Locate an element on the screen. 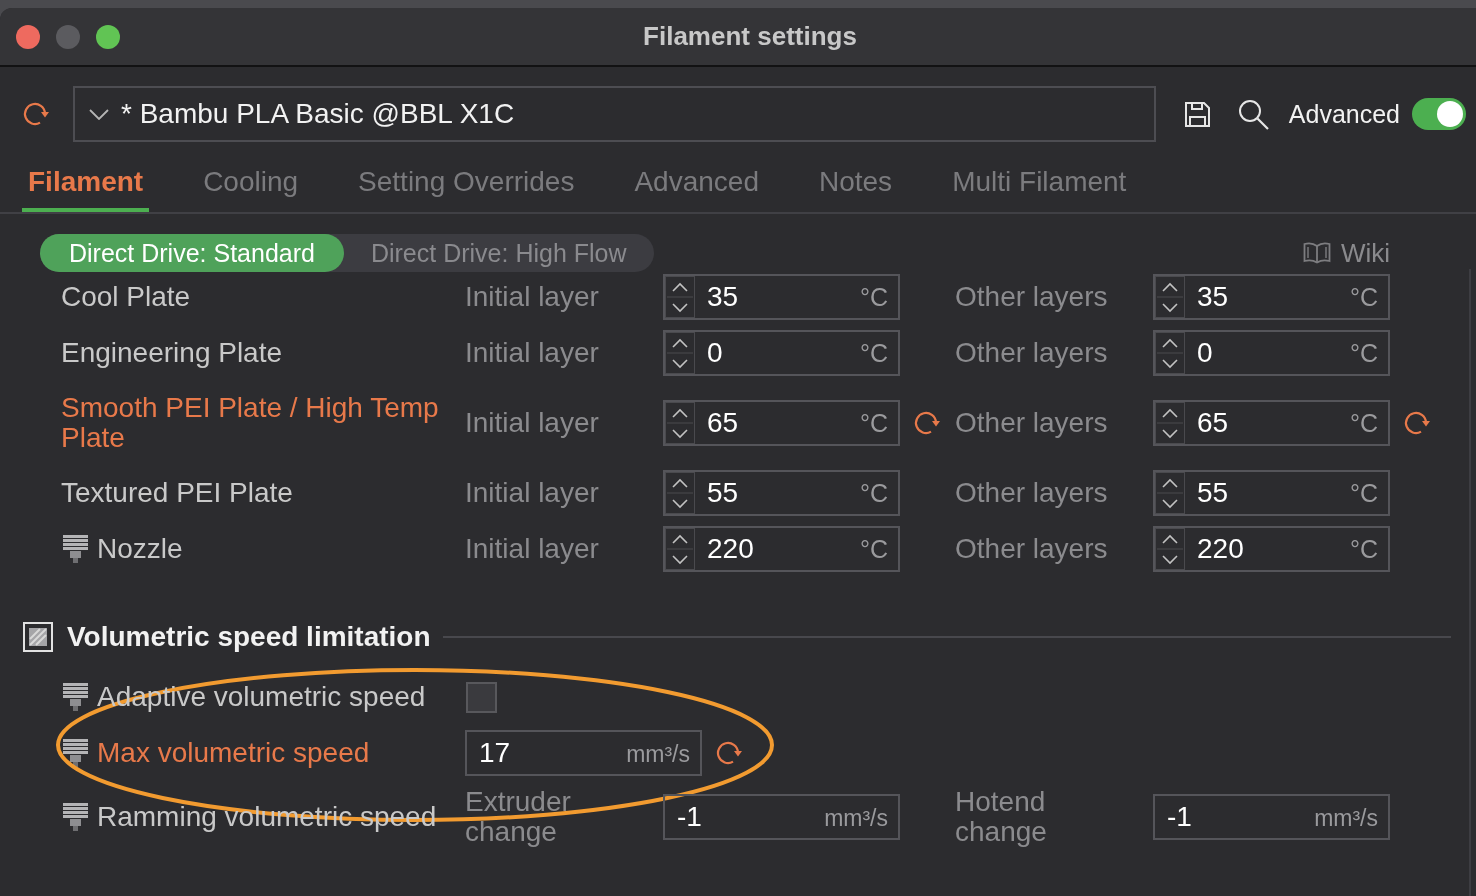 This screenshot has width=1476, height=896. preset-dropdown: * Bambu PLA Basic @BBL X1C is located at coordinates (614, 114).